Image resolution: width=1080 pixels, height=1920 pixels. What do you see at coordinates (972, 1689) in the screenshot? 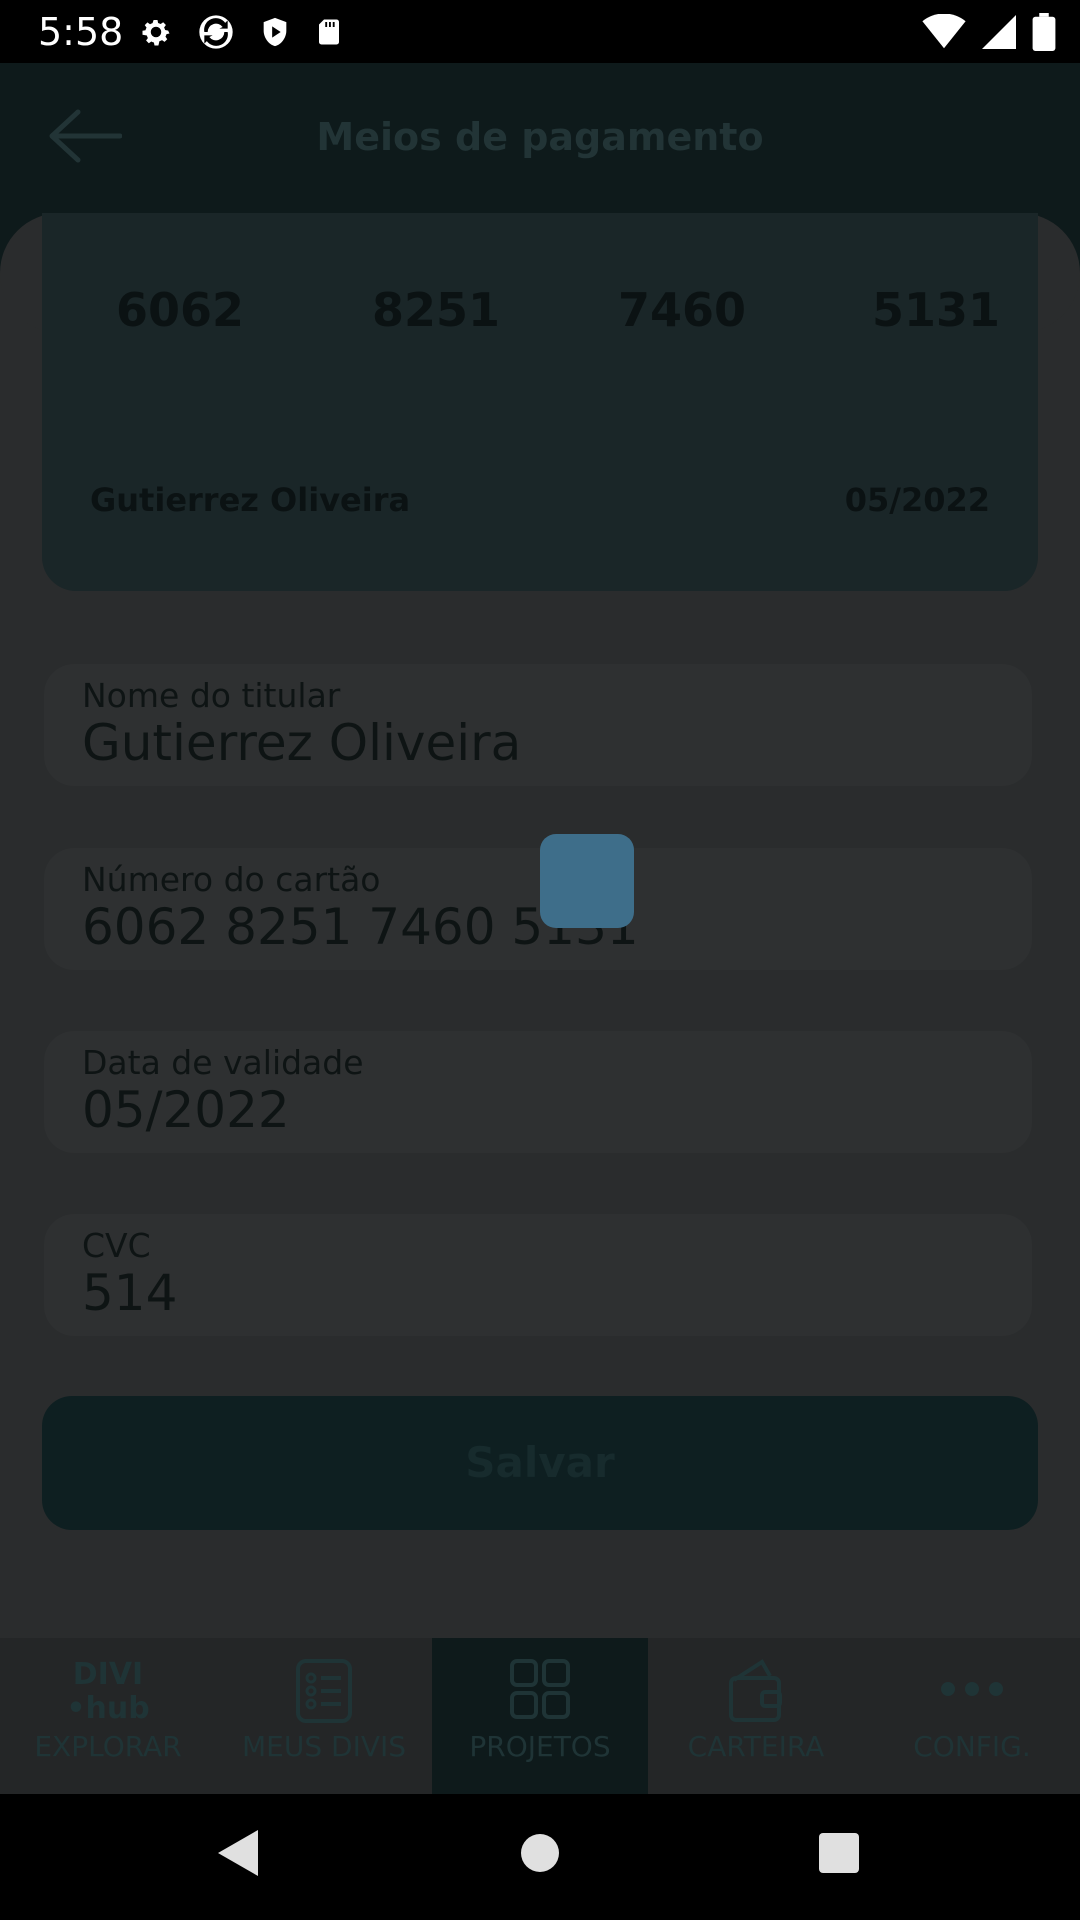
I see `more-dots-icon` at bounding box center [972, 1689].